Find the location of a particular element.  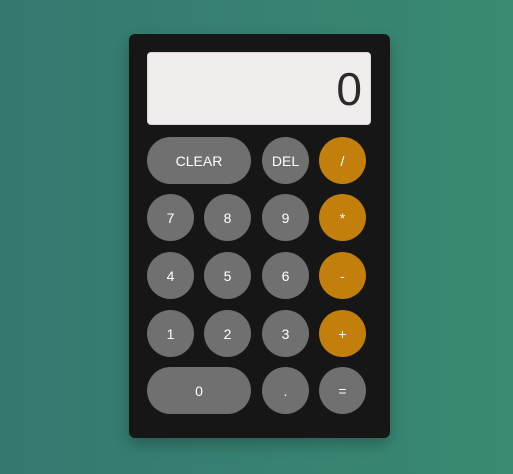

equals-button: = is located at coordinates (342, 390).